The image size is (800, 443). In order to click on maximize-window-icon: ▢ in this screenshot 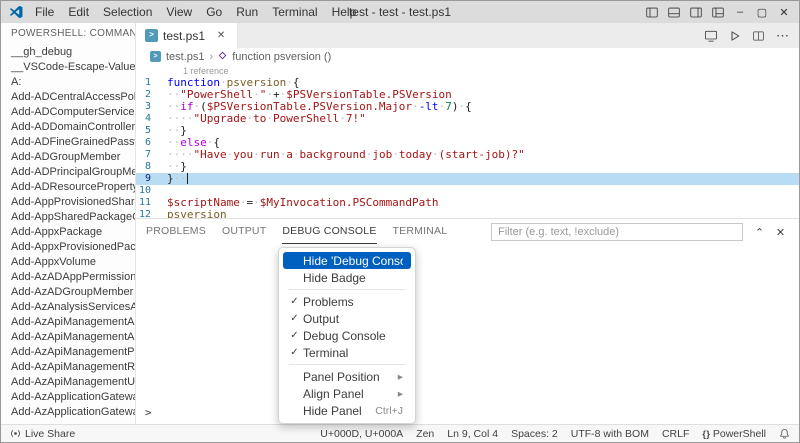, I will do `click(762, 12)`.